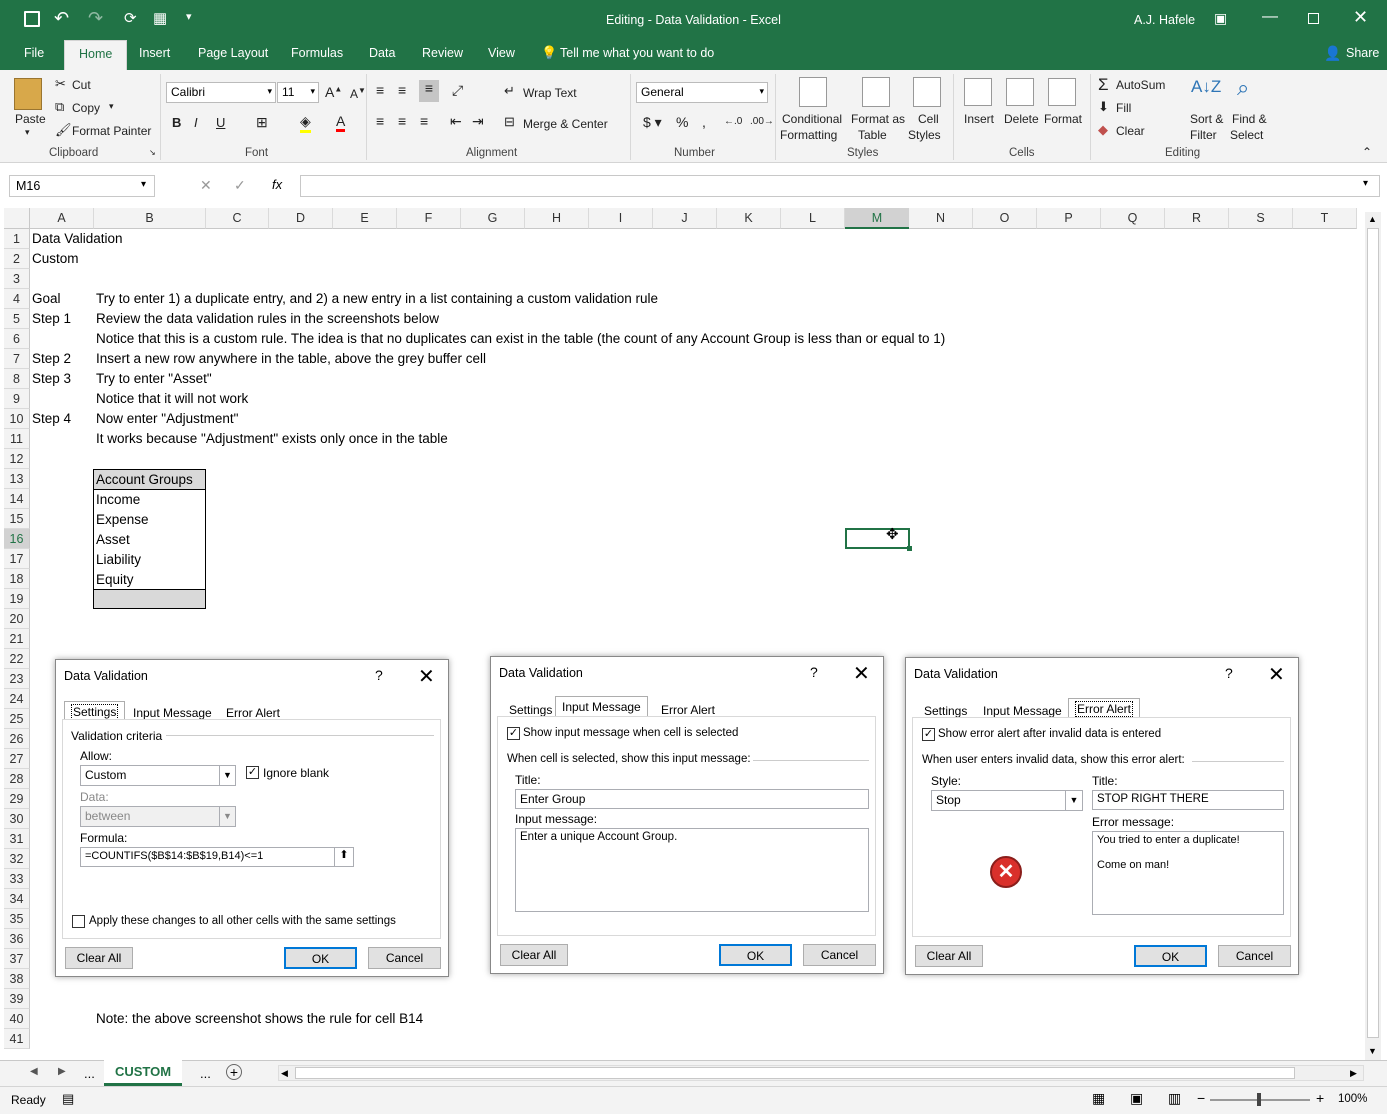  Describe the element at coordinates (17, 579) in the screenshot. I see `row-header: 18` at that location.